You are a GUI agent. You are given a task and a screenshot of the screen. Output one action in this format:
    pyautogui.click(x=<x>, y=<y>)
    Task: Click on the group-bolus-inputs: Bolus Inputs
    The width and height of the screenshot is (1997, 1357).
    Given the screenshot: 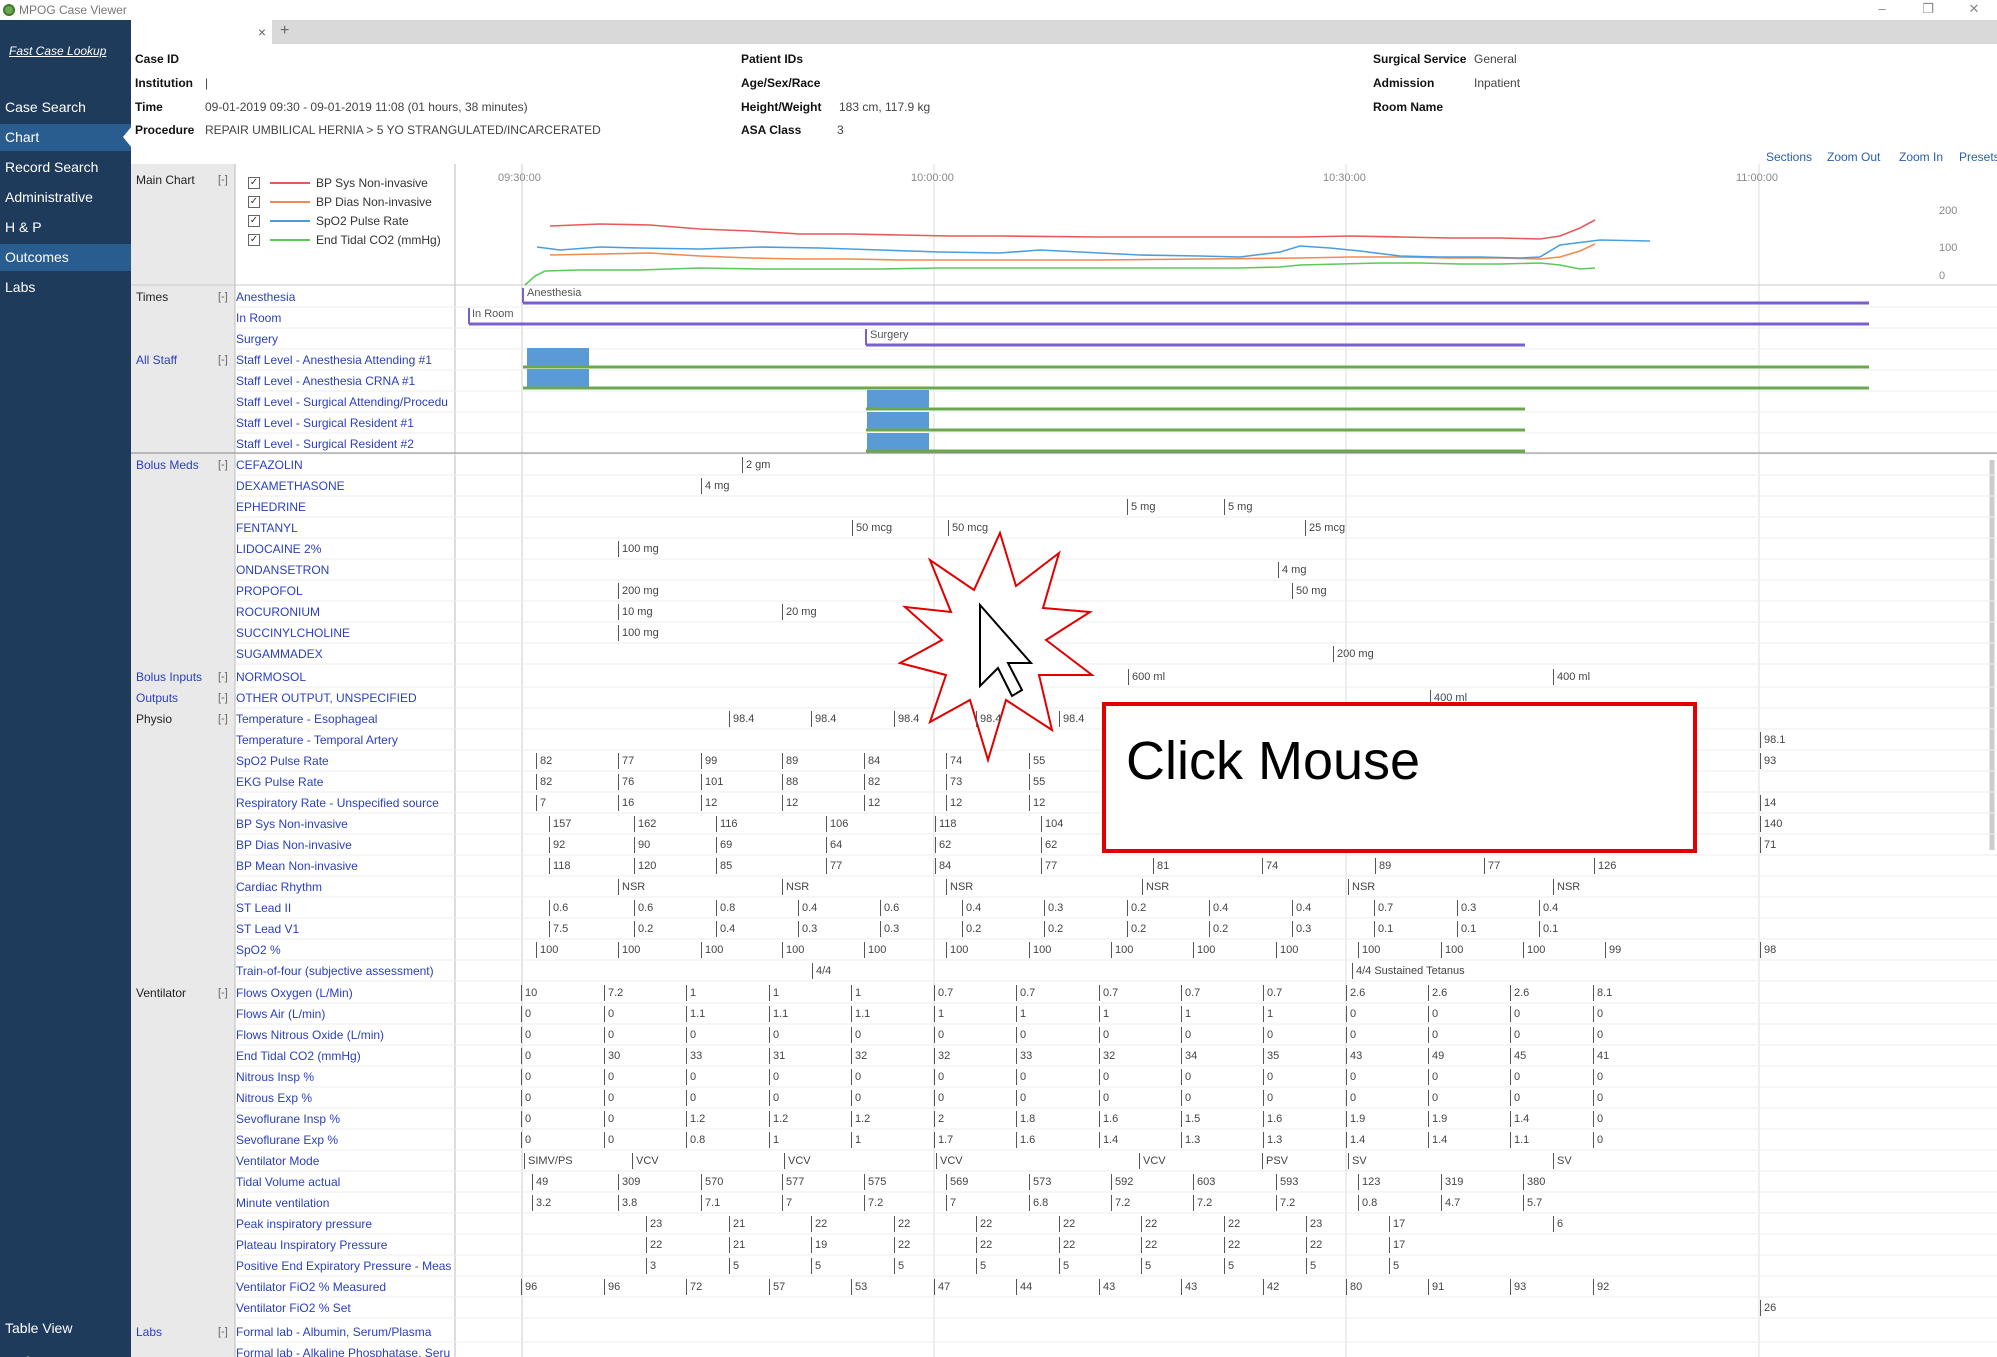 What is the action you would take?
    pyautogui.click(x=169, y=677)
    